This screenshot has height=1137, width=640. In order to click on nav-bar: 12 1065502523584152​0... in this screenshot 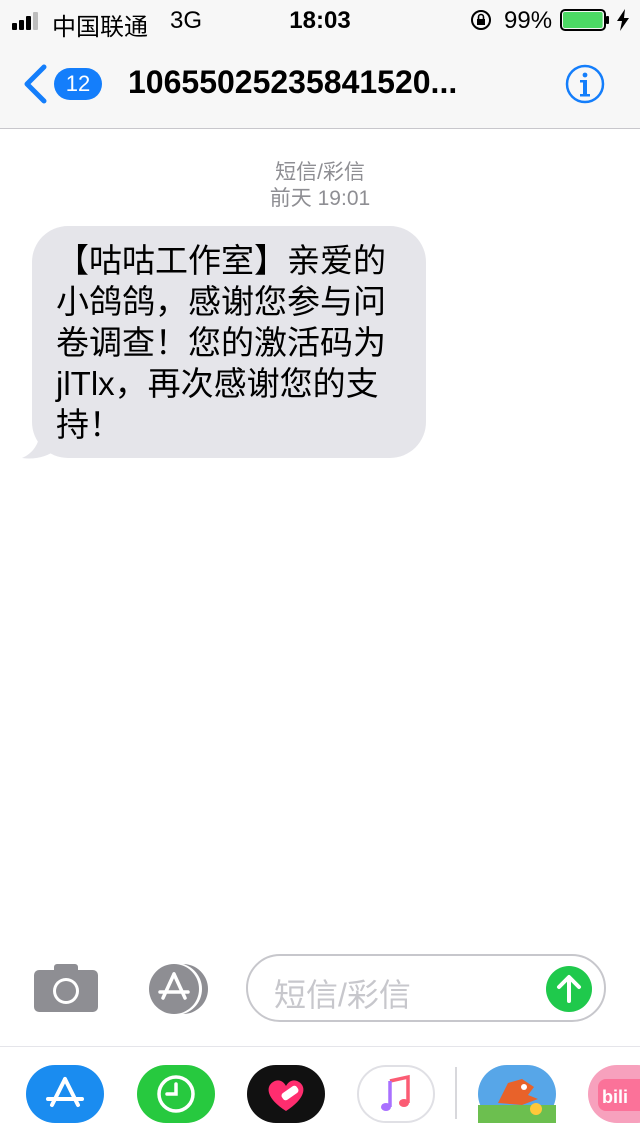, I will do `click(320, 84)`.